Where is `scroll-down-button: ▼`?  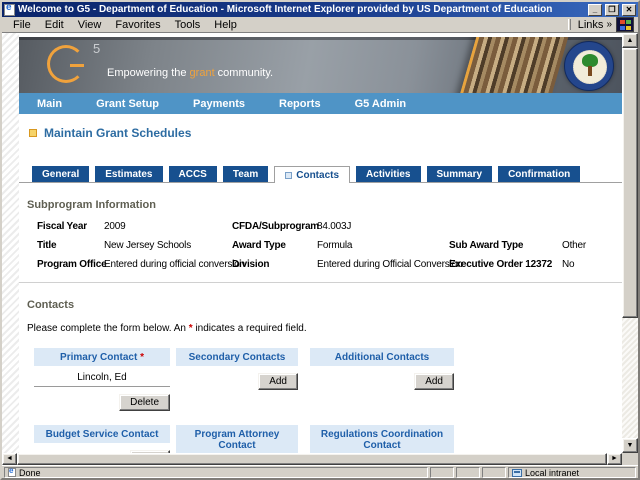
scroll-down-button: ▼ is located at coordinates (630, 445).